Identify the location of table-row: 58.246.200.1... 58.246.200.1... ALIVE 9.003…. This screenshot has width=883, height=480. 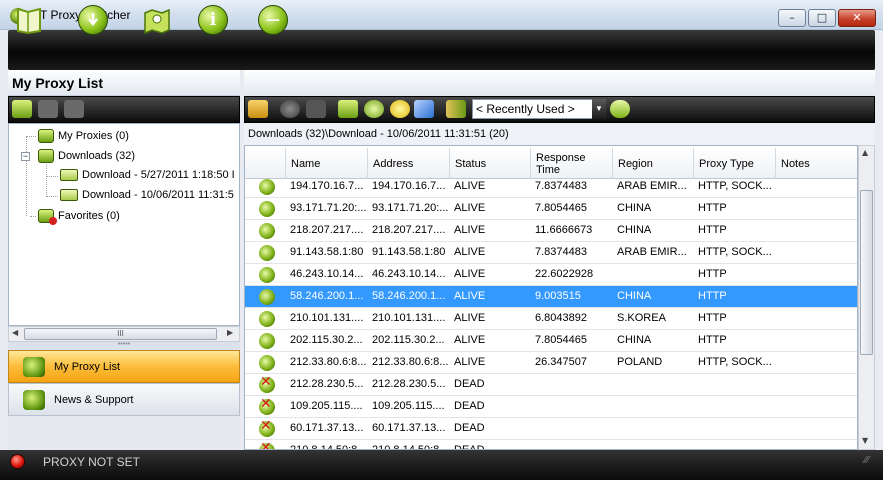
(551, 297).